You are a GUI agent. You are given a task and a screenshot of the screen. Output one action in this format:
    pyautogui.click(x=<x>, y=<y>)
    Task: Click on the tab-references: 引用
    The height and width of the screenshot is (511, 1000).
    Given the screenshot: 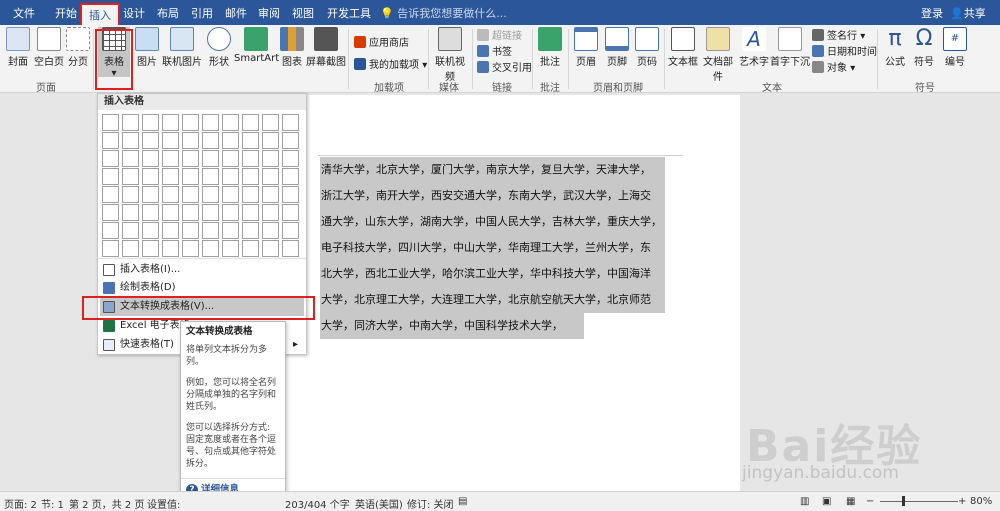 What is the action you would take?
    pyautogui.click(x=202, y=13)
    